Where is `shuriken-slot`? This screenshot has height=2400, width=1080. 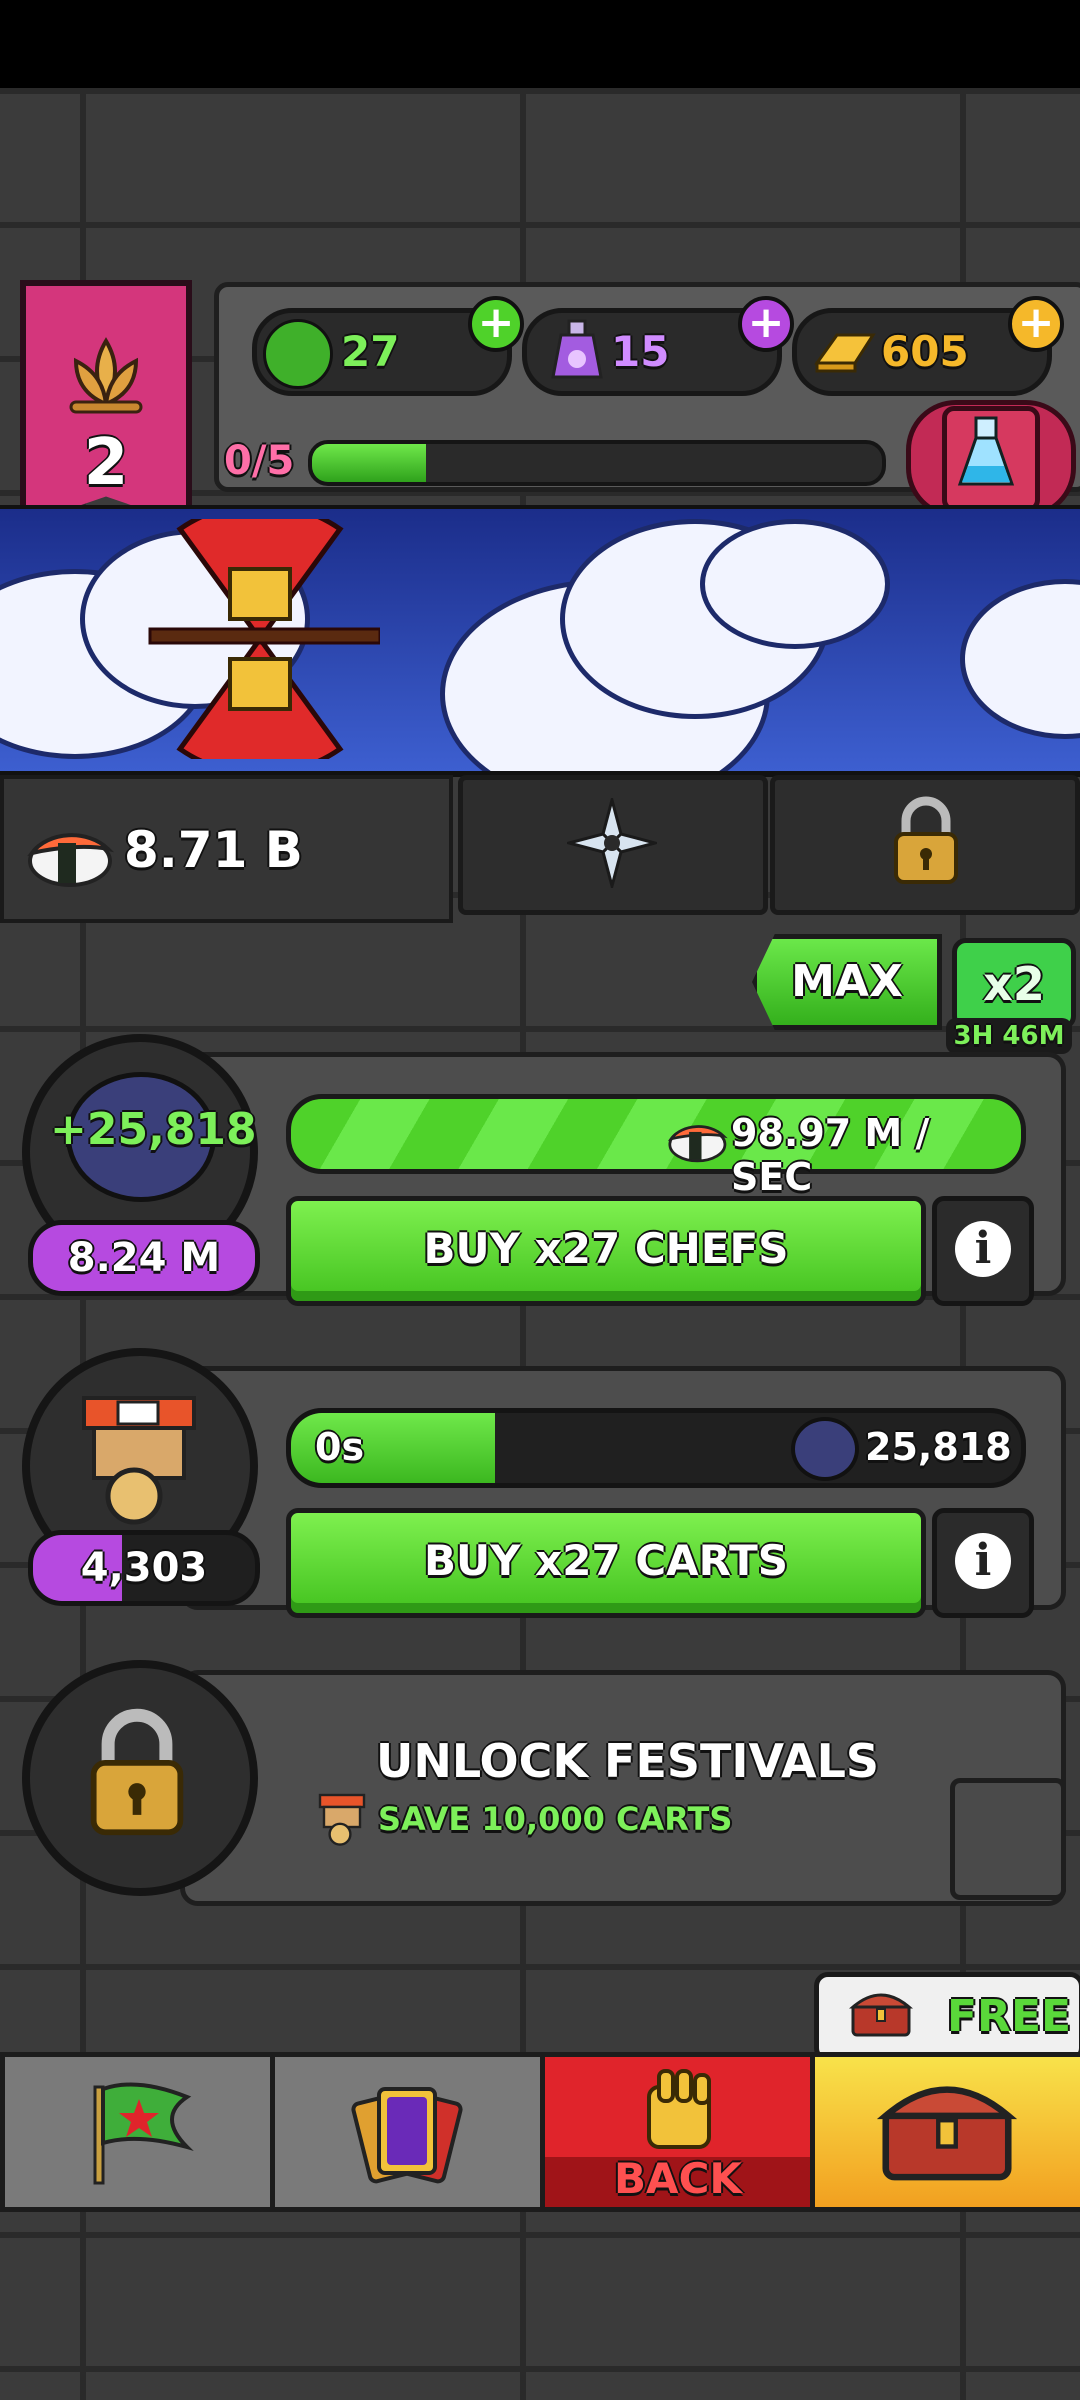
shuriken-slot is located at coordinates (613, 845).